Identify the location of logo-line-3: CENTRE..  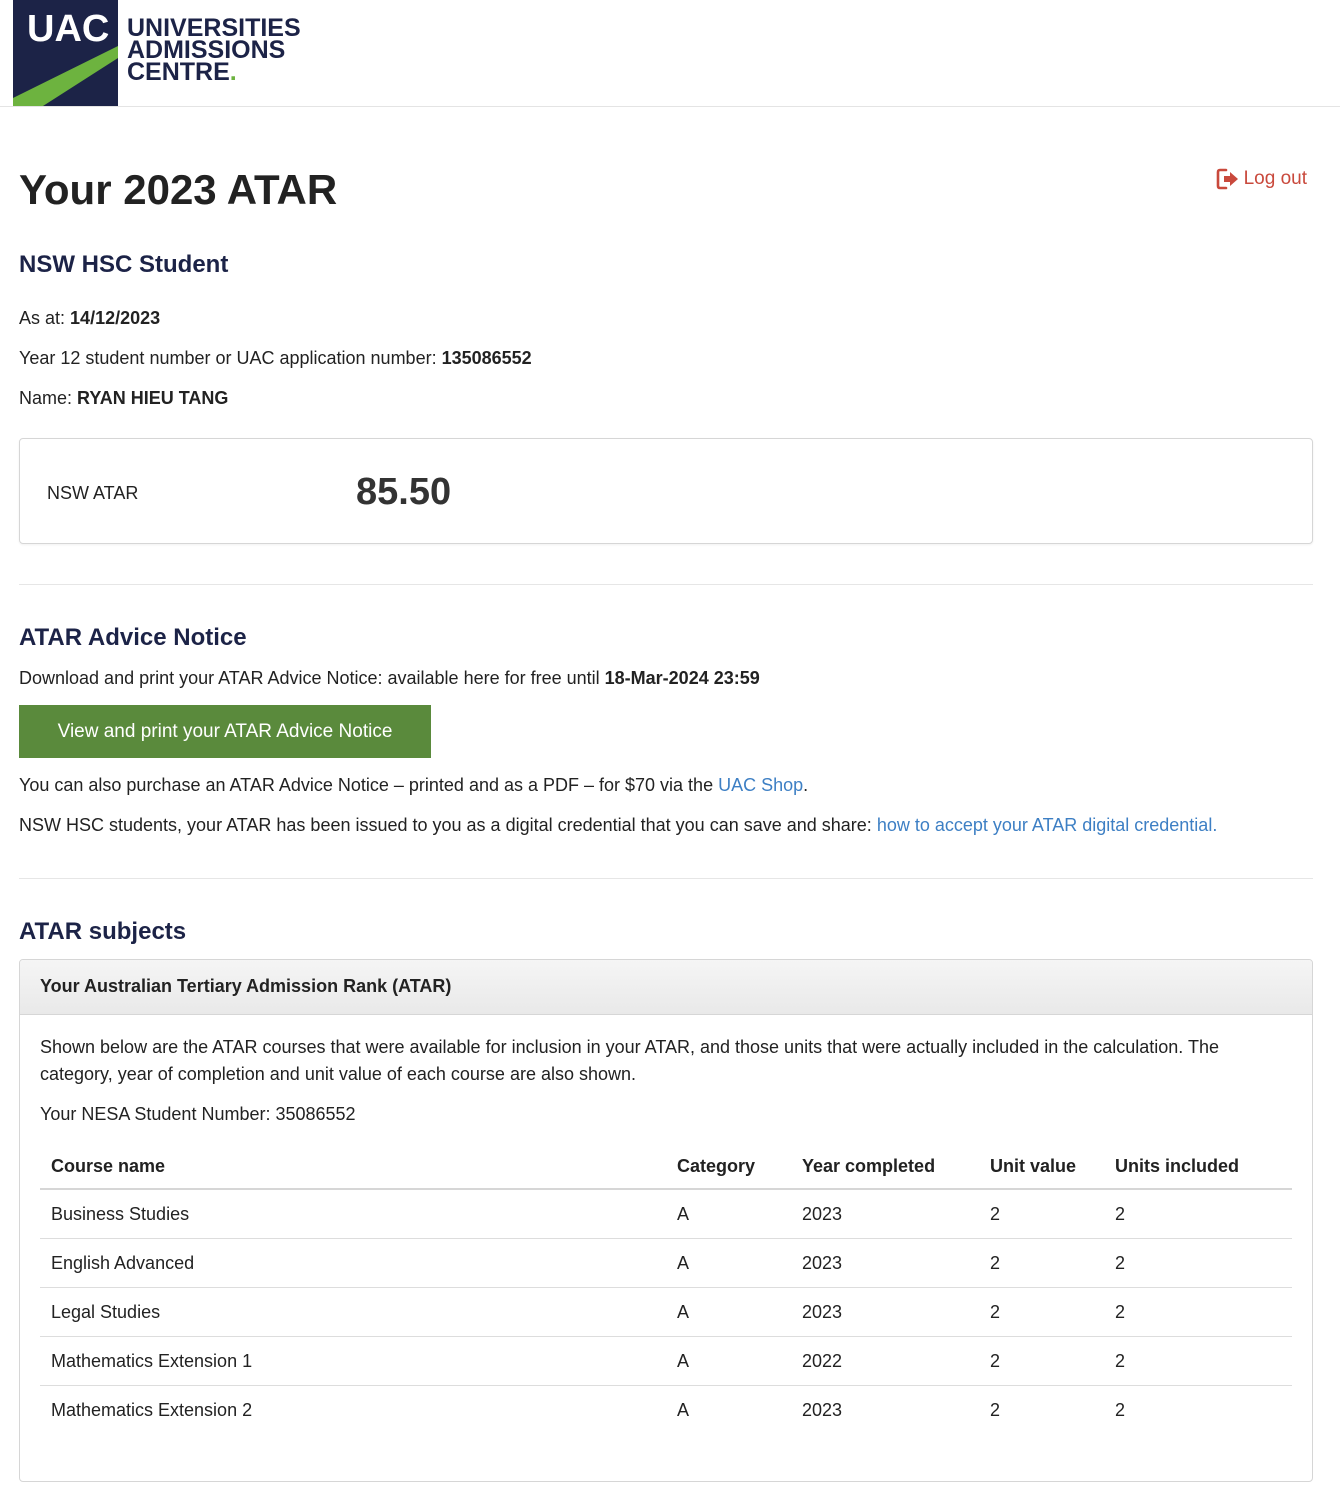
(214, 72).